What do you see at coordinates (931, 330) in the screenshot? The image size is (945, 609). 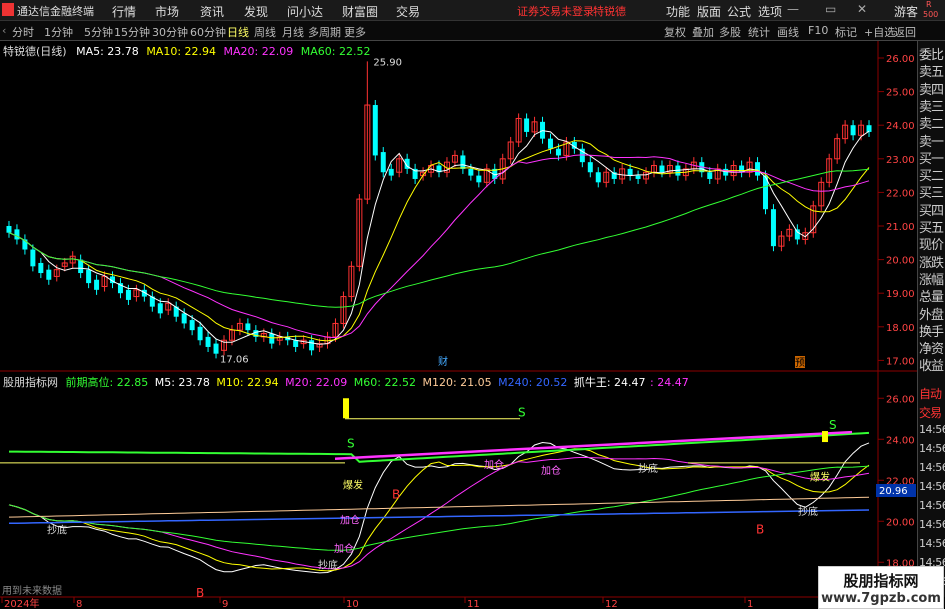 I see `side-field-16: 换手` at bounding box center [931, 330].